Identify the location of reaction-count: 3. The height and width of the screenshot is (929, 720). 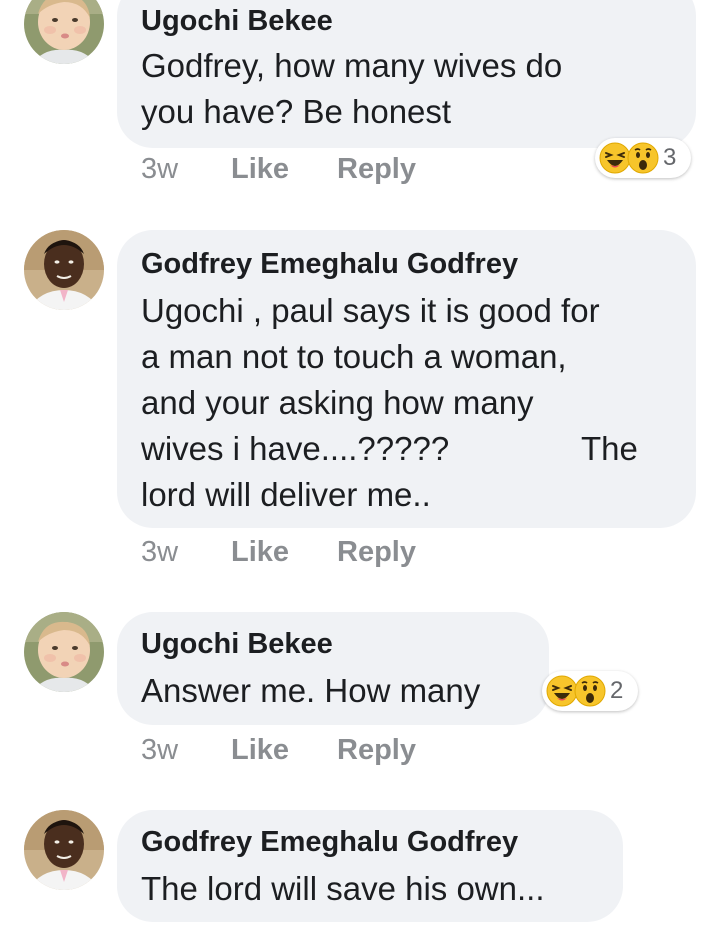
(670, 157).